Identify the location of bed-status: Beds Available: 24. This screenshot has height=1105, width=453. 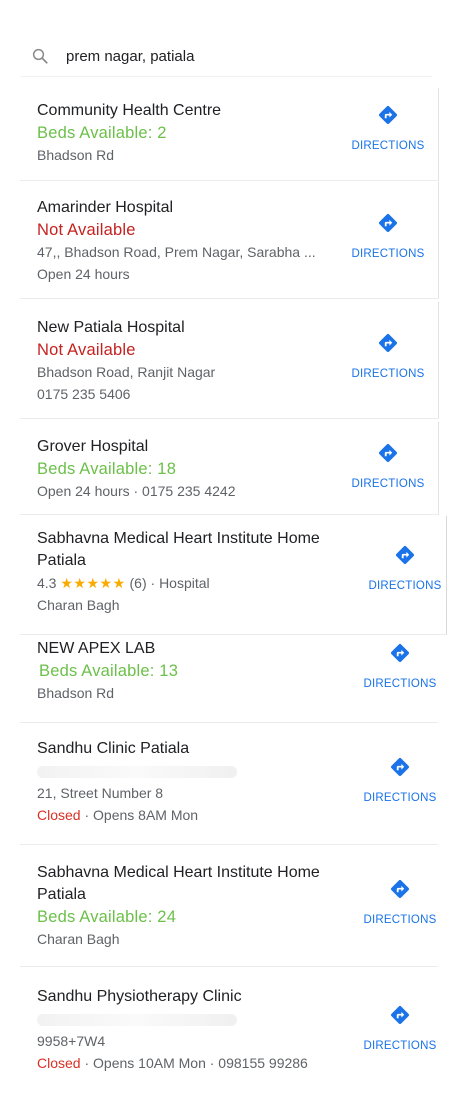
(107, 917).